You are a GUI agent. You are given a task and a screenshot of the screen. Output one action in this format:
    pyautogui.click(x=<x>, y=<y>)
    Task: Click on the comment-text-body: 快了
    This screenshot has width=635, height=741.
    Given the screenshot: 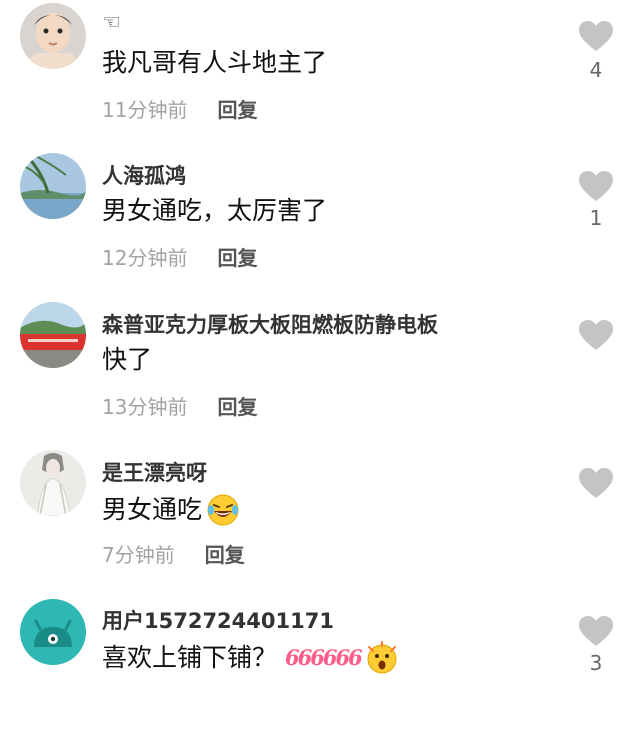 What is the action you would take?
    pyautogui.click(x=127, y=359)
    